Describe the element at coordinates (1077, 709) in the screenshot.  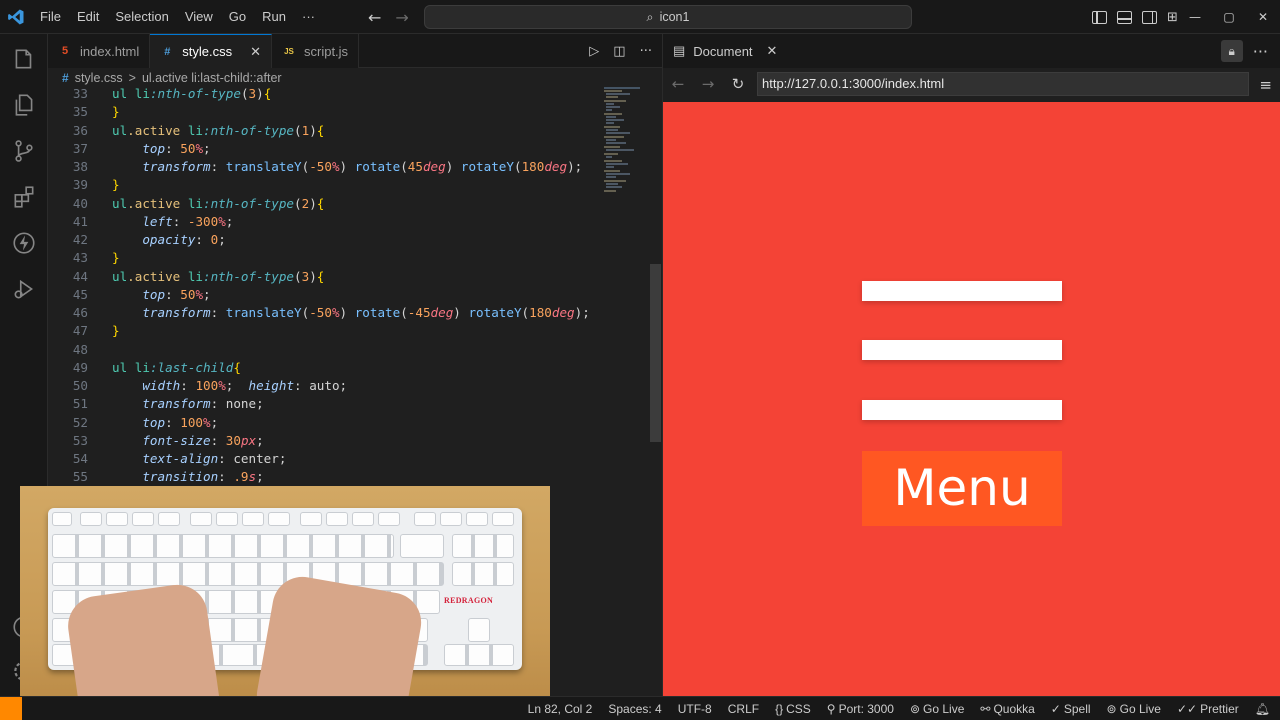
I see `spell-label: Spell` at that location.